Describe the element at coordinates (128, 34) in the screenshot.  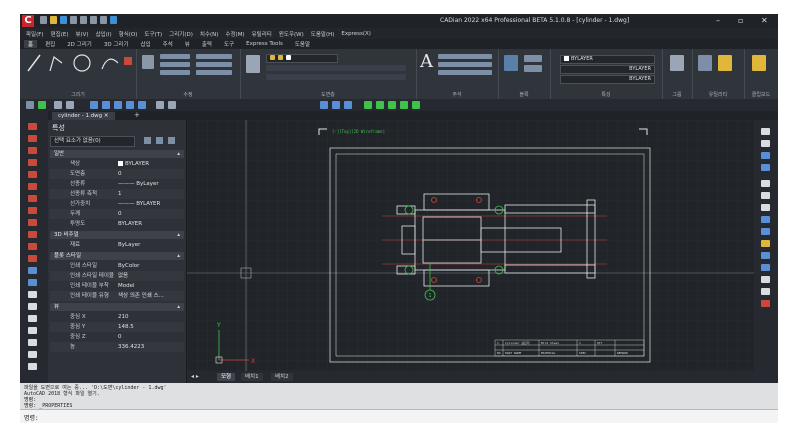
I see `menu-format: 형식(O)` at that location.